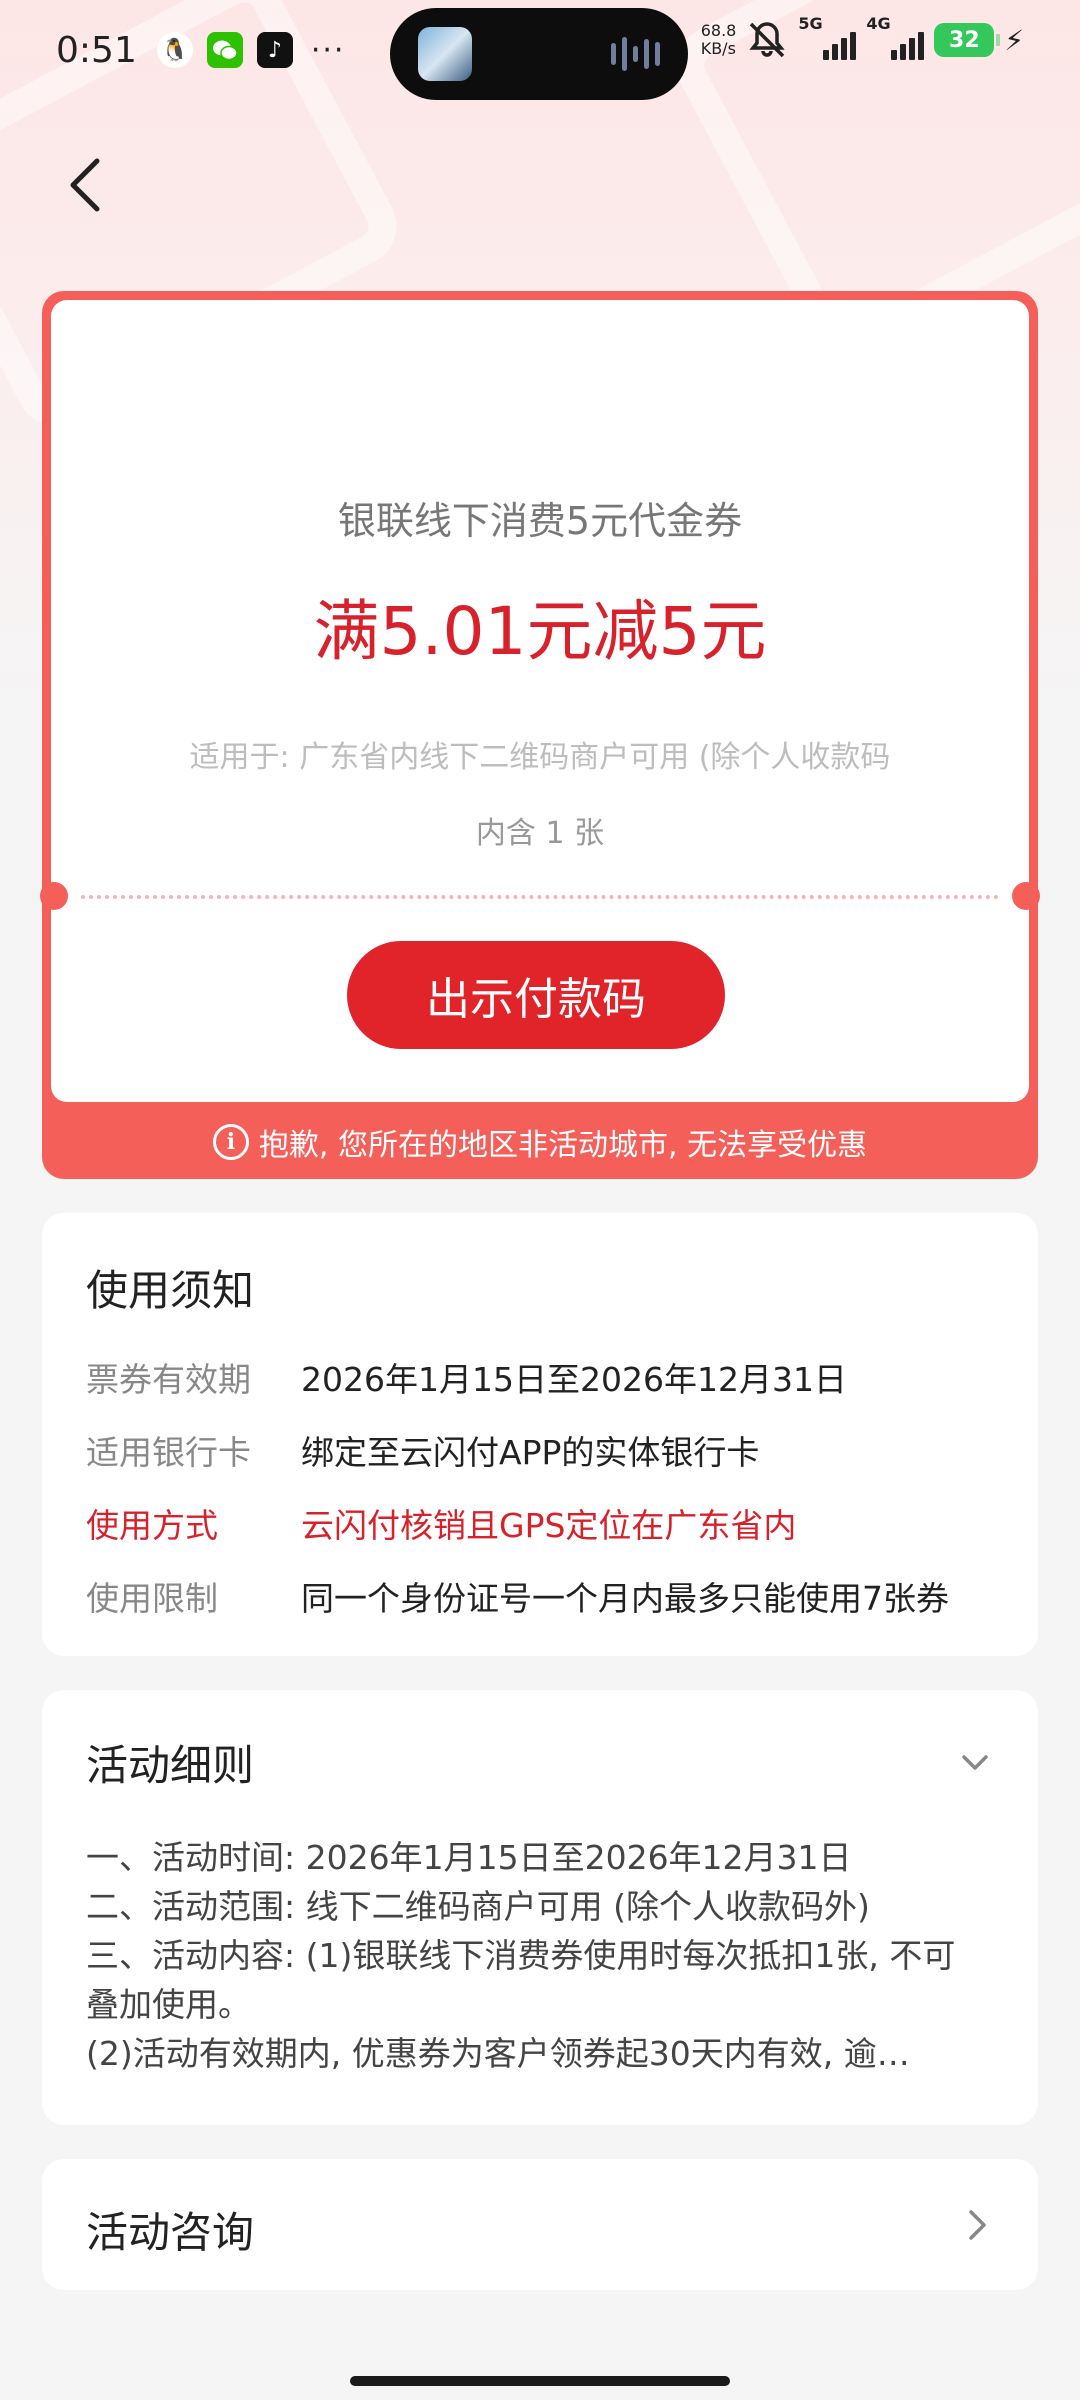 Image resolution: width=1080 pixels, height=2400 pixels. What do you see at coordinates (977, 2225) in the screenshot?
I see `chevron-right-icon` at bounding box center [977, 2225].